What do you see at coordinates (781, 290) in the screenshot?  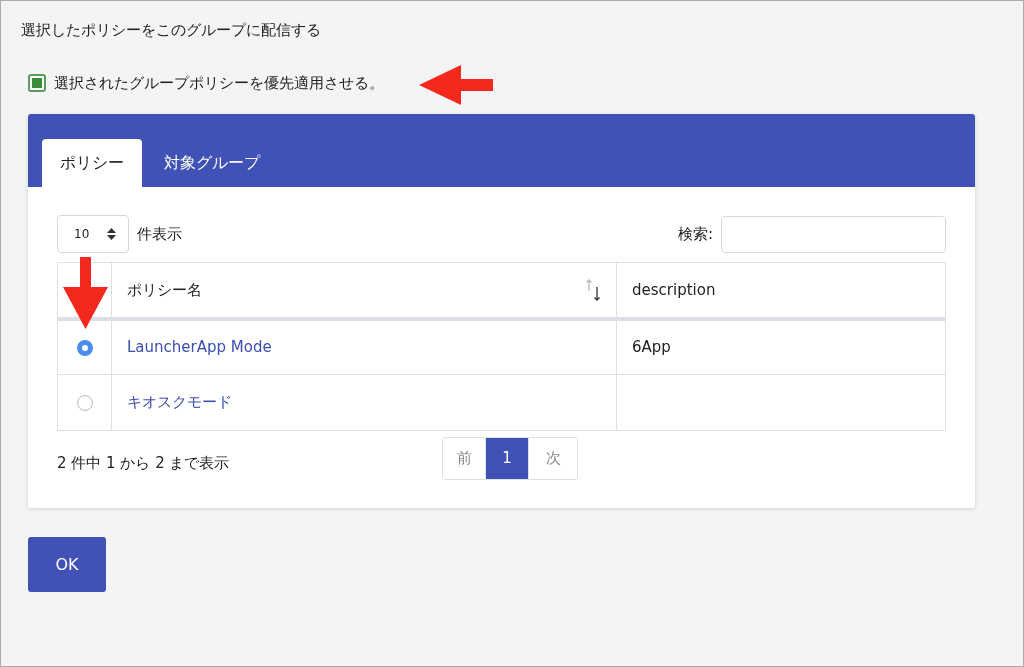 I see `column-header: description` at bounding box center [781, 290].